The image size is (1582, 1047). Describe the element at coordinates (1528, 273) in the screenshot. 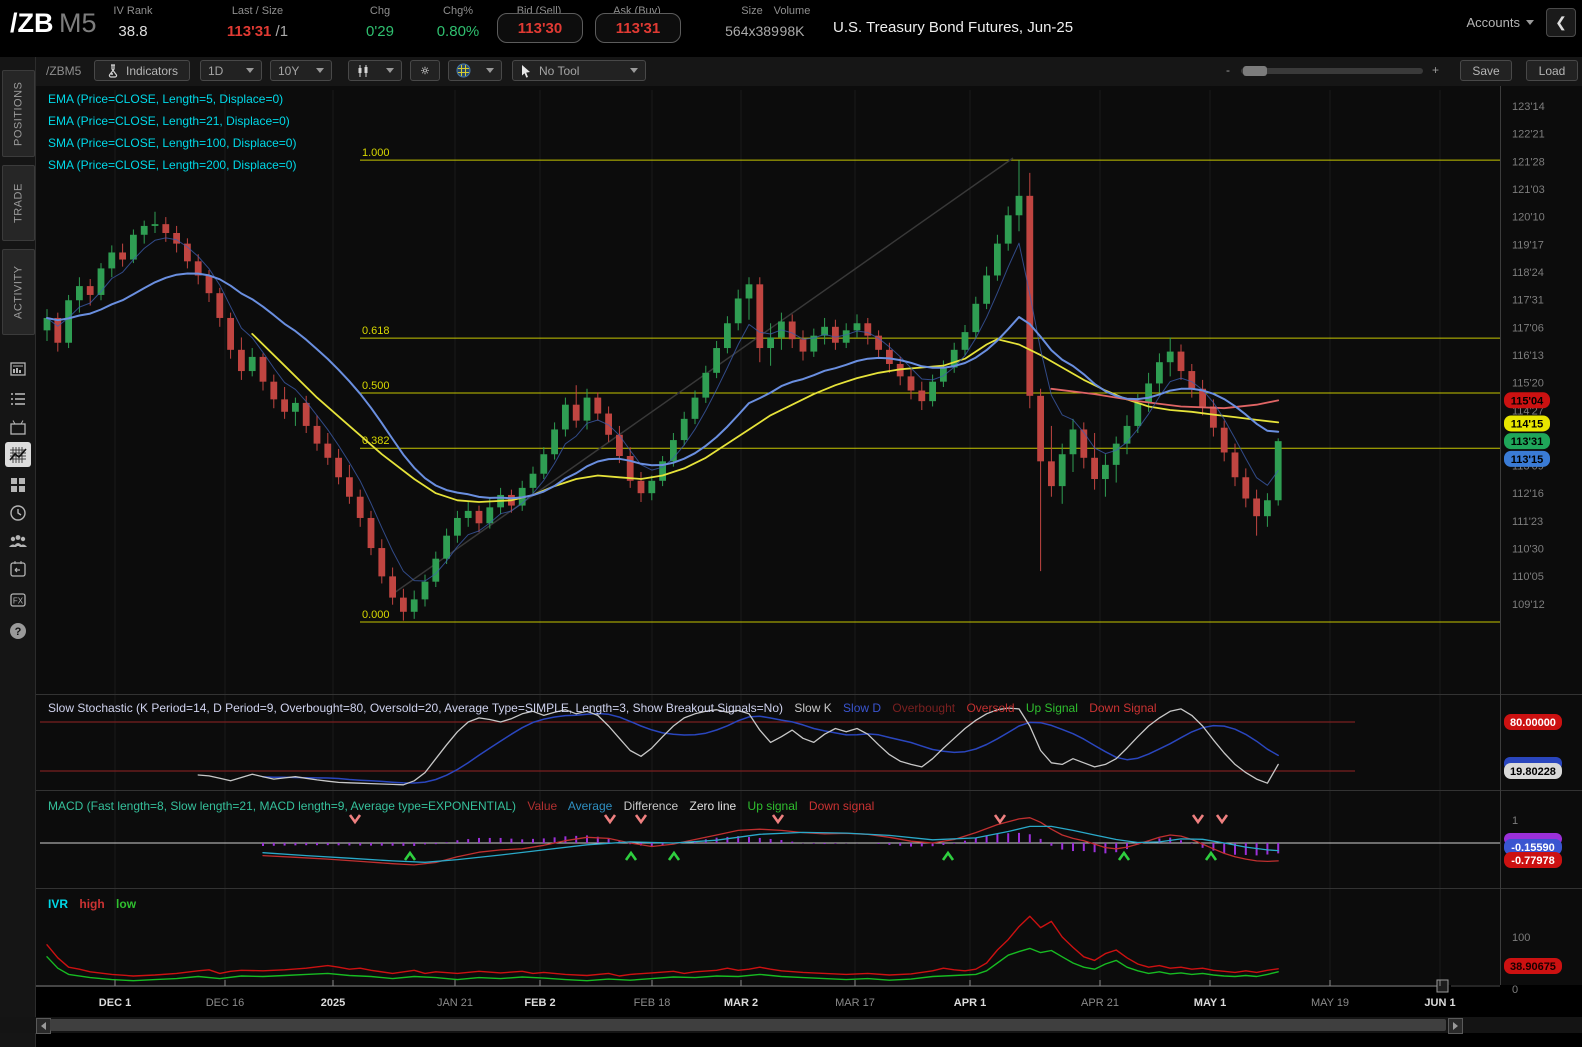

I see `svg-text: 118'24` at that location.